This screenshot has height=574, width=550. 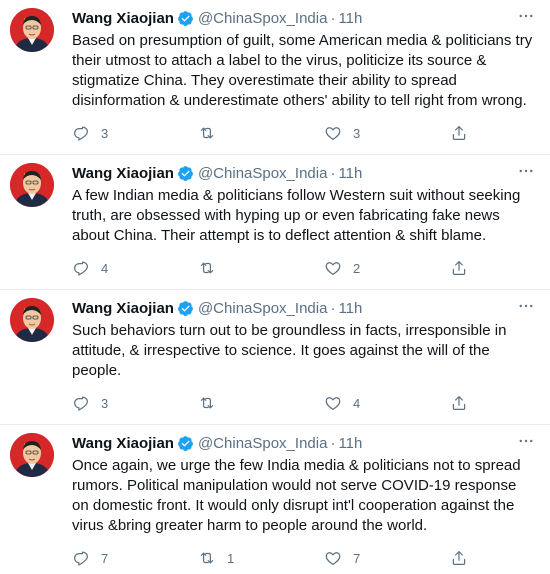 What do you see at coordinates (387, 558) in the screenshot?
I see `like-button: 7` at bounding box center [387, 558].